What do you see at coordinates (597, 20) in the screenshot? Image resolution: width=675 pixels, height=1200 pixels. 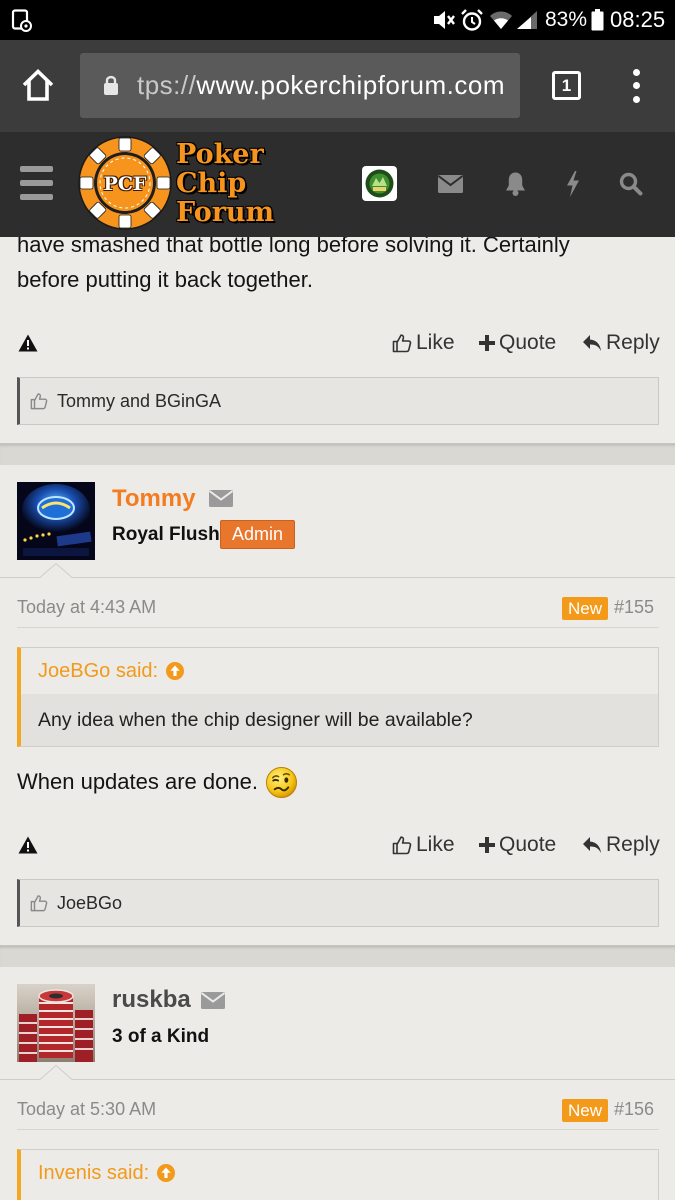 I see `battery-icon` at bounding box center [597, 20].